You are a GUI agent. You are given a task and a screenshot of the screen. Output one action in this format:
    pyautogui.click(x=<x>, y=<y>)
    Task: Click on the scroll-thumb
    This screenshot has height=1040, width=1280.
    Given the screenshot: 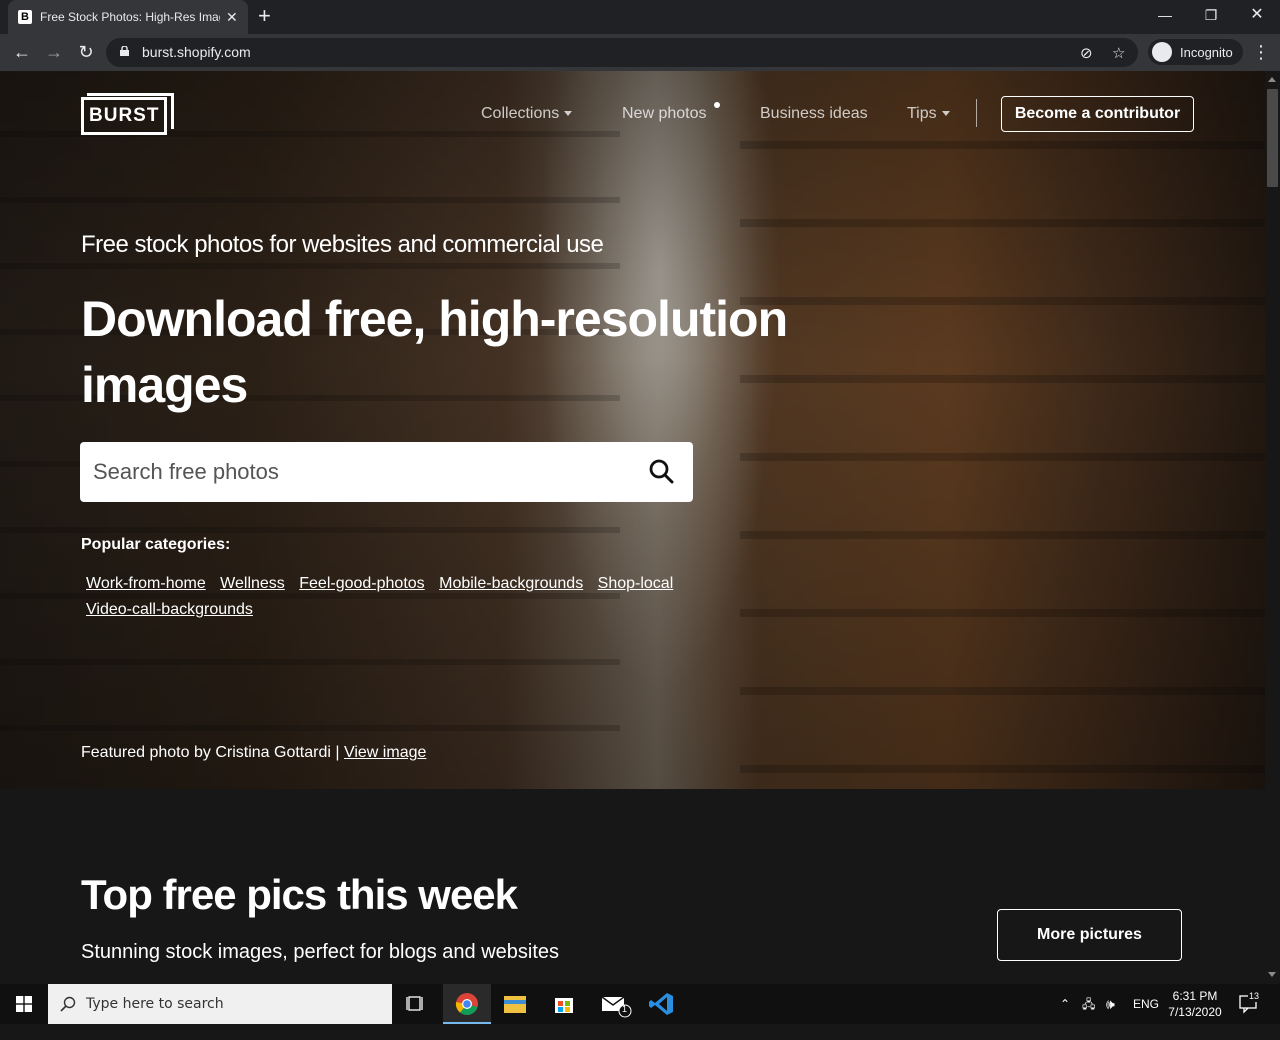 What is the action you would take?
    pyautogui.click(x=1272, y=138)
    